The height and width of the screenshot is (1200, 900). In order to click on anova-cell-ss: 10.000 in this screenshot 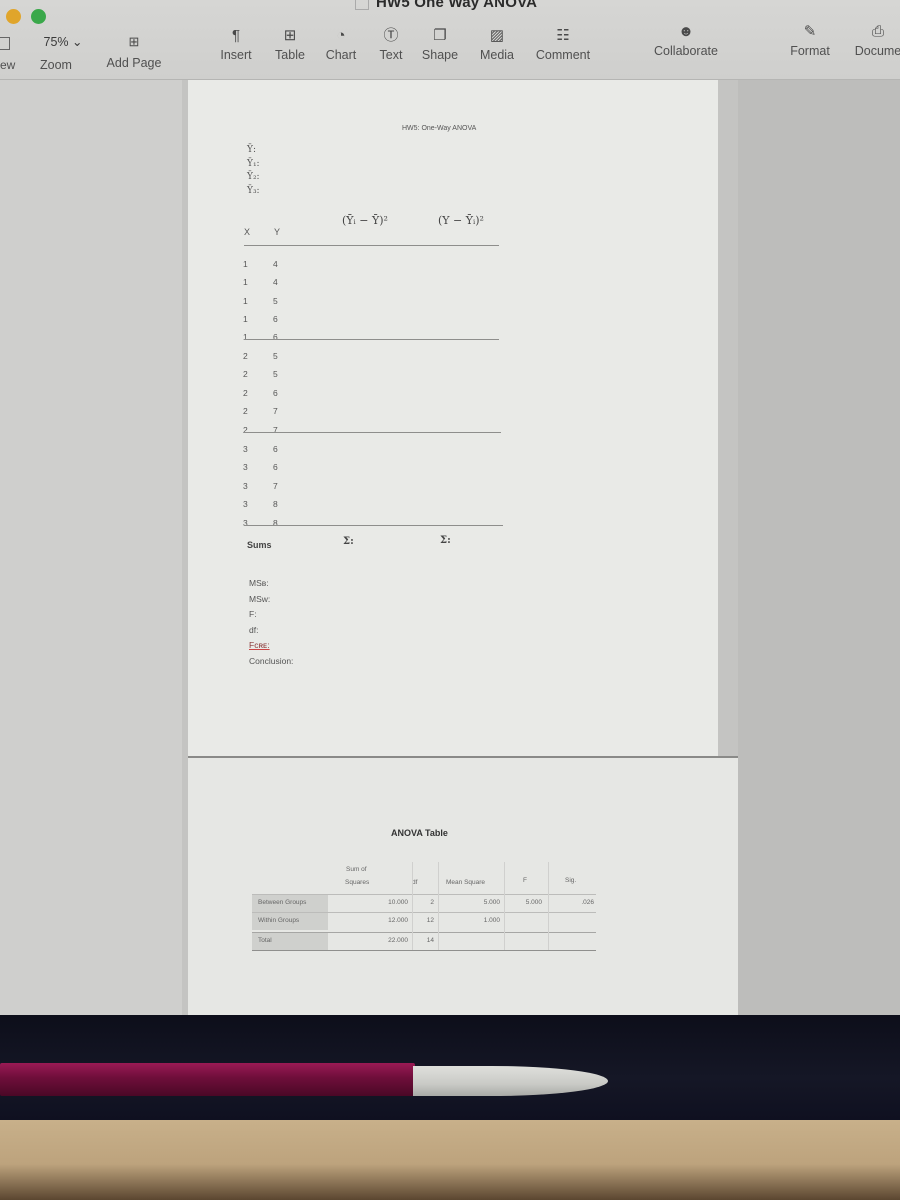, I will do `click(398, 902)`.